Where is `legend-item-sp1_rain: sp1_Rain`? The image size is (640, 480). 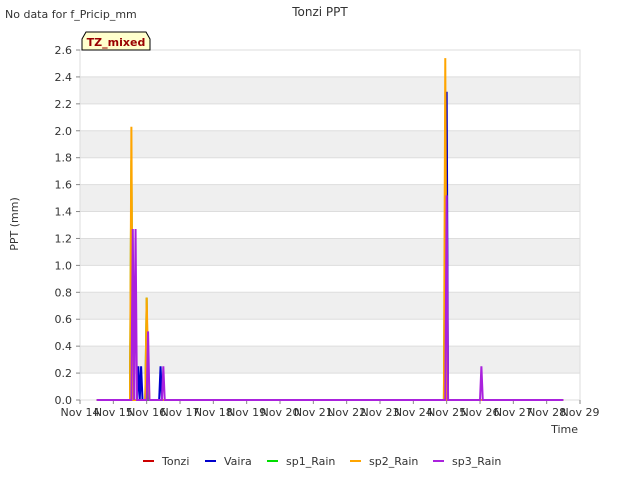
legend-item-sp1_rain: sp1_Rain is located at coordinates (301, 461).